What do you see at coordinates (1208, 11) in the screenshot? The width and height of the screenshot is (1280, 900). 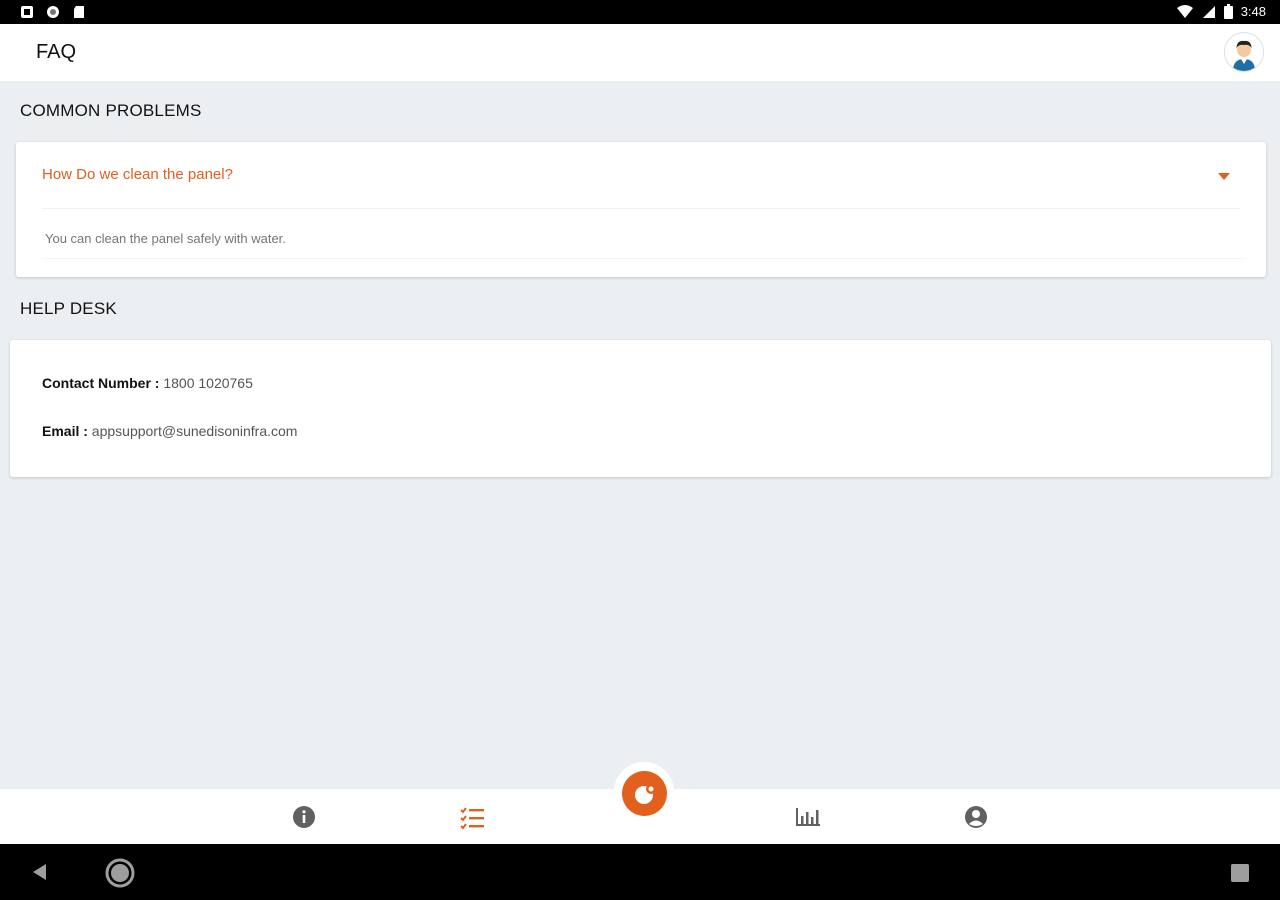 I see `signal-icon` at bounding box center [1208, 11].